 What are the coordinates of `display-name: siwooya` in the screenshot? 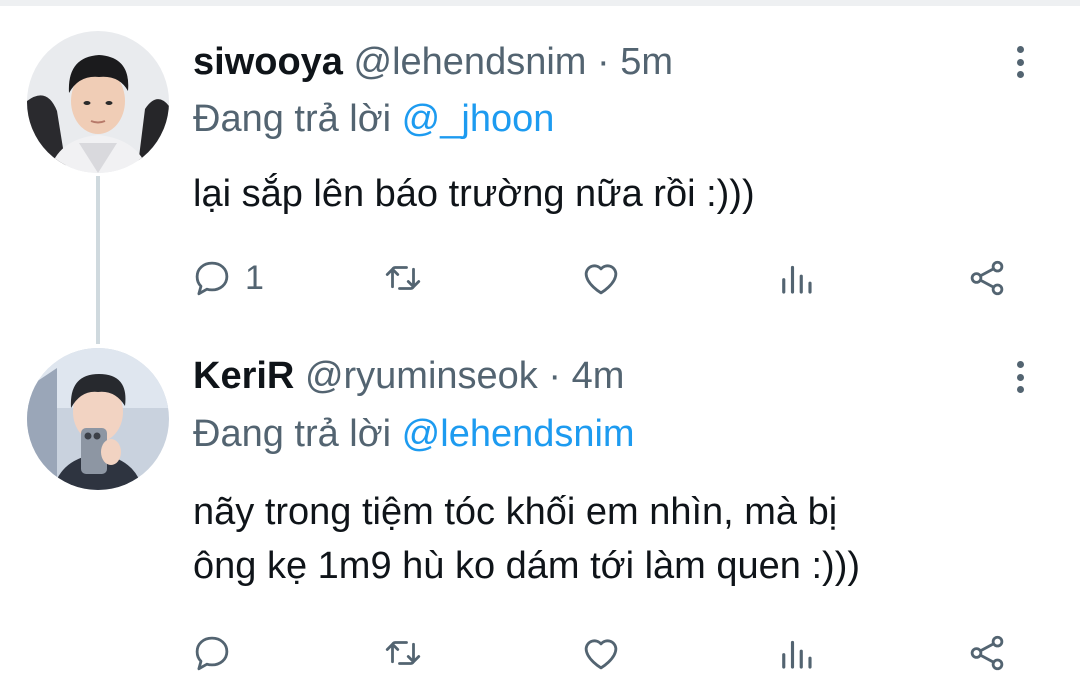 It's located at (268, 62).